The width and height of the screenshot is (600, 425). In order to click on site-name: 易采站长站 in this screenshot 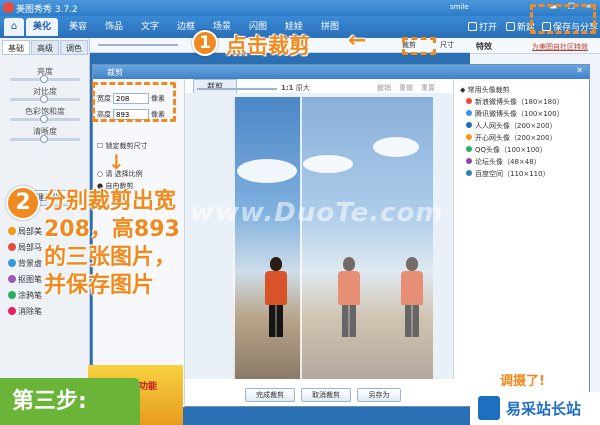, I will do `click(544, 409)`.